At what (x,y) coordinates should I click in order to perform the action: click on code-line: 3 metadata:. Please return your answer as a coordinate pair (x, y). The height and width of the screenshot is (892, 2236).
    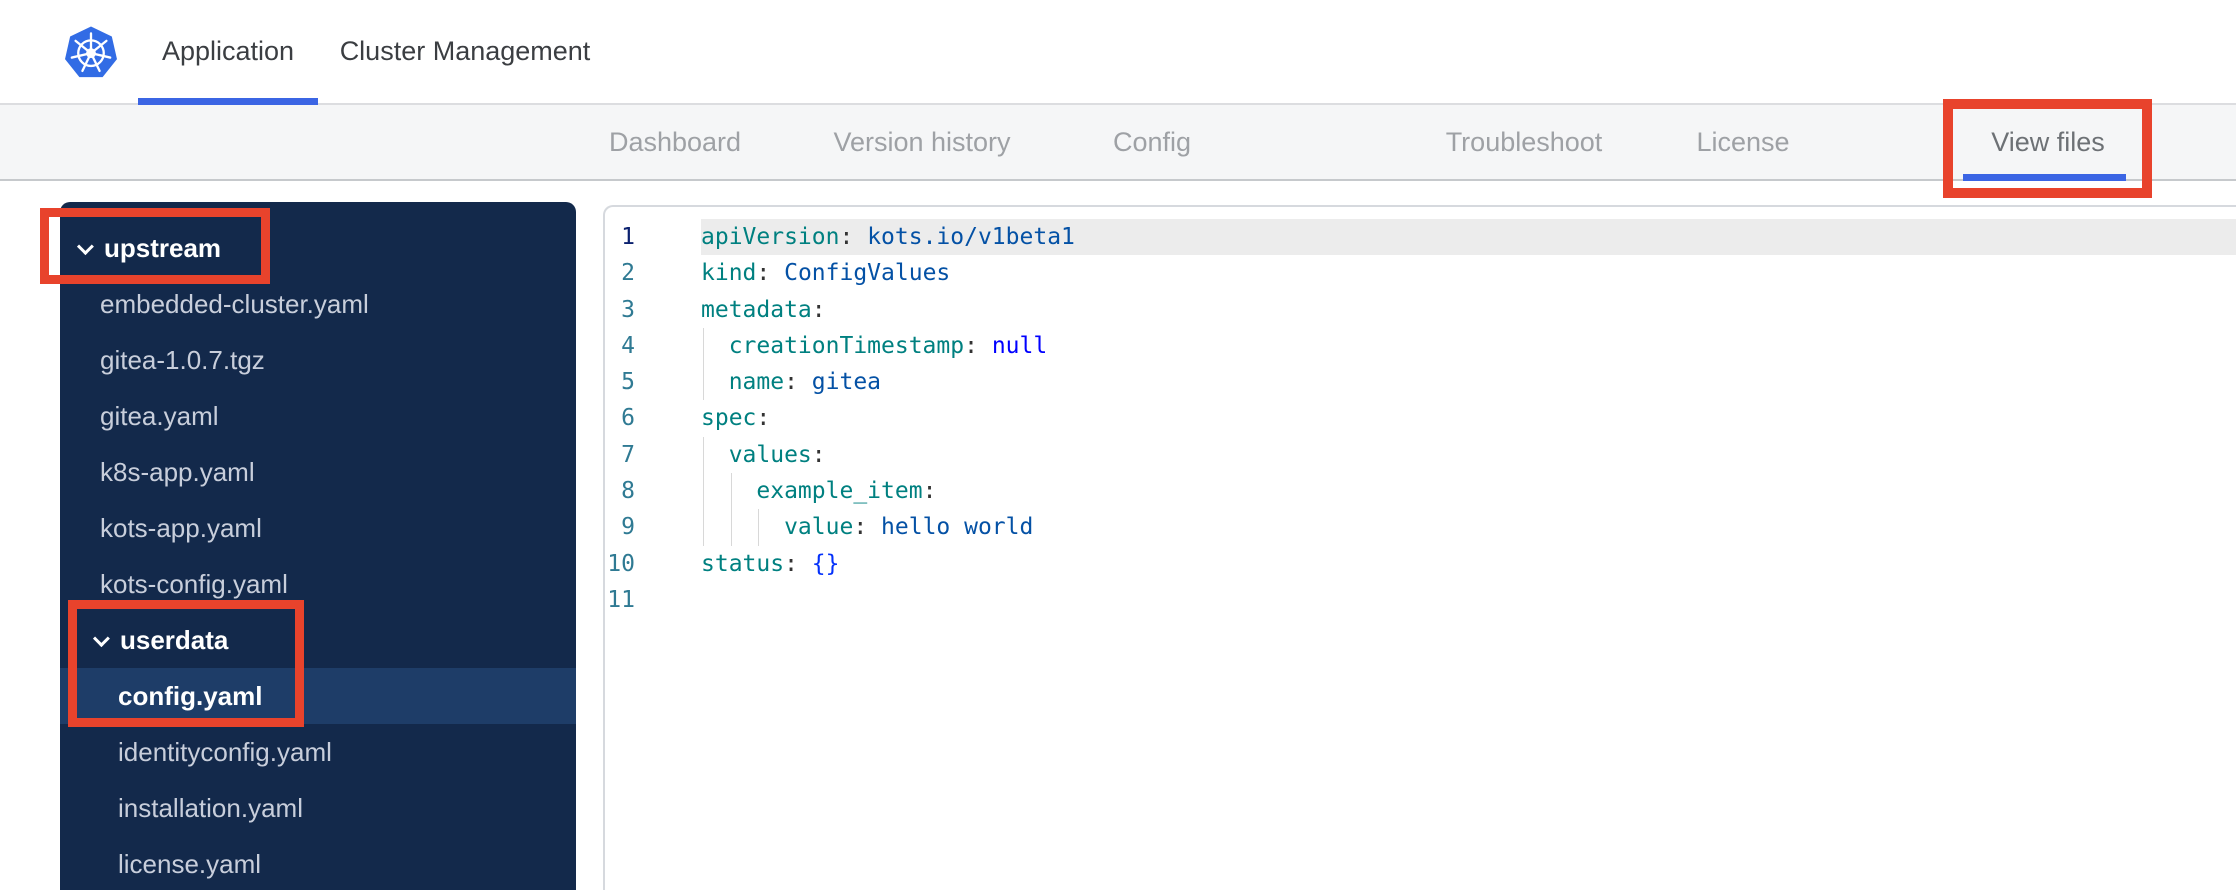
    Looking at the image, I should click on (1420, 310).